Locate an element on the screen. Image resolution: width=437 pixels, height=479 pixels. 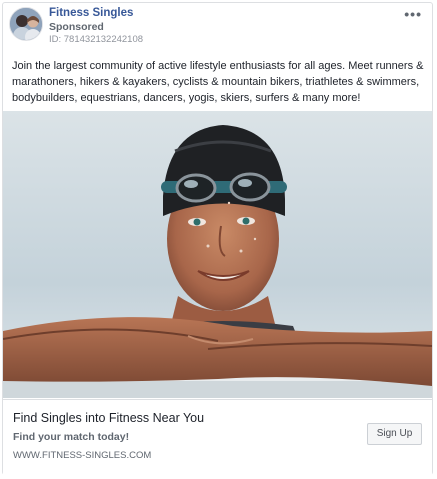
more-options-button: ••• is located at coordinates (413, 14).